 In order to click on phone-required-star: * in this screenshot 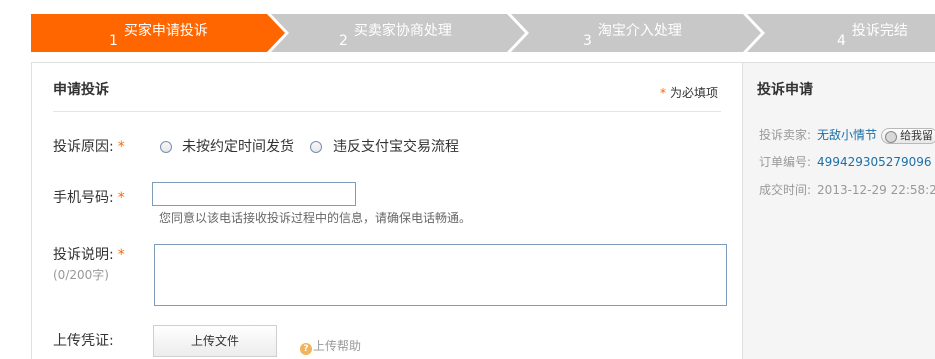, I will do `click(121, 198)`.